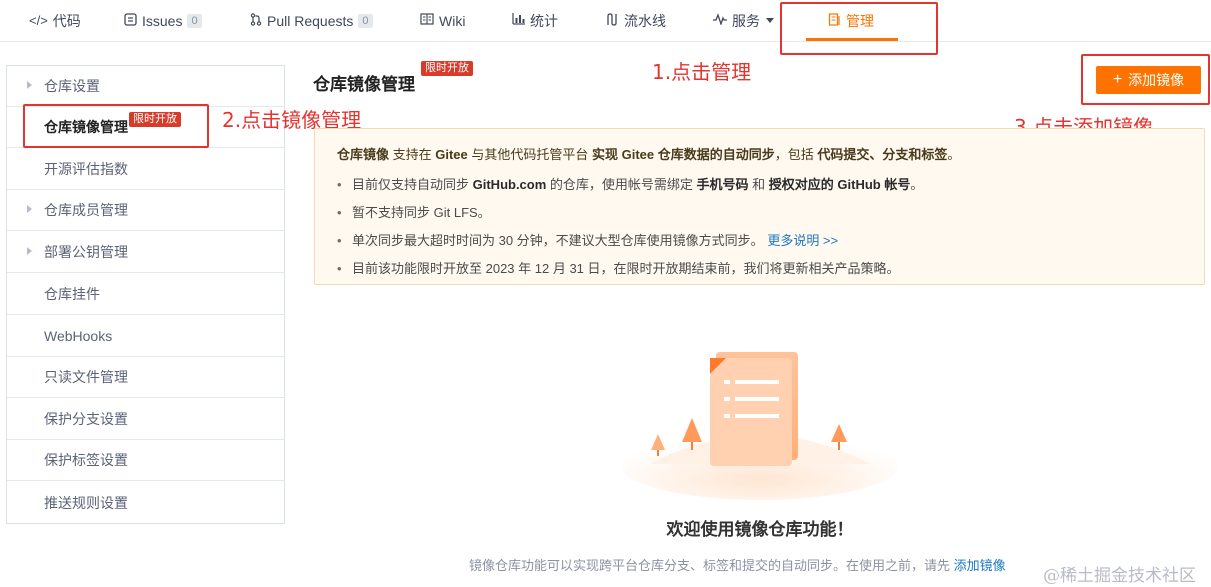 Image resolution: width=1211 pixels, height=587 pixels. Describe the element at coordinates (66, 20) in the screenshot. I see `tab-code-label: 代码` at that location.